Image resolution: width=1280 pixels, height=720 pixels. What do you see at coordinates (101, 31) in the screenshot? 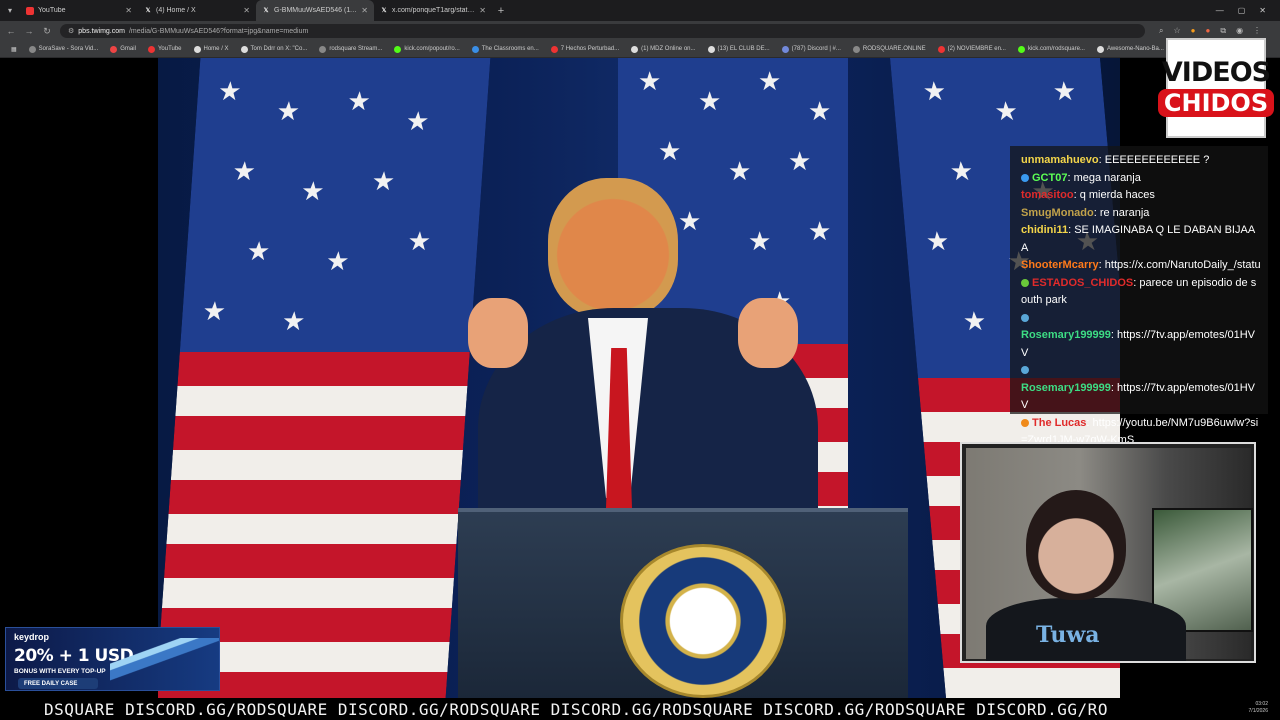
I see `url-host: pbs.twimg.com` at bounding box center [101, 31].